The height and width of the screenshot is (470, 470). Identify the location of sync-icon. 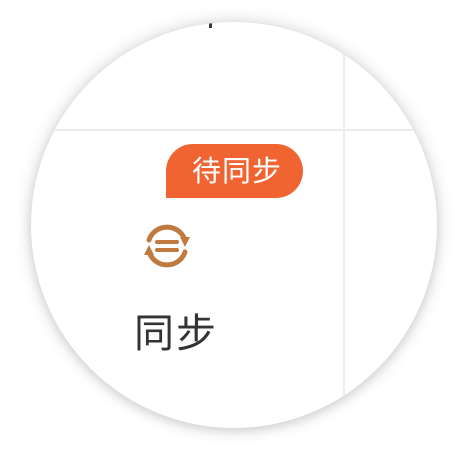
(167, 246).